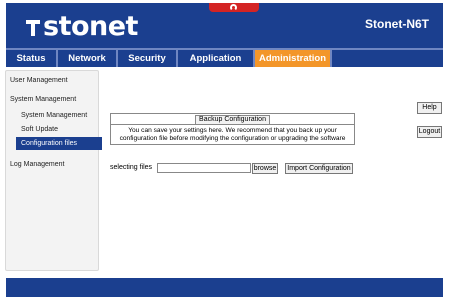 The width and height of the screenshot is (450, 305). I want to click on sidebar-item-system-management: System Management, so click(43, 99).